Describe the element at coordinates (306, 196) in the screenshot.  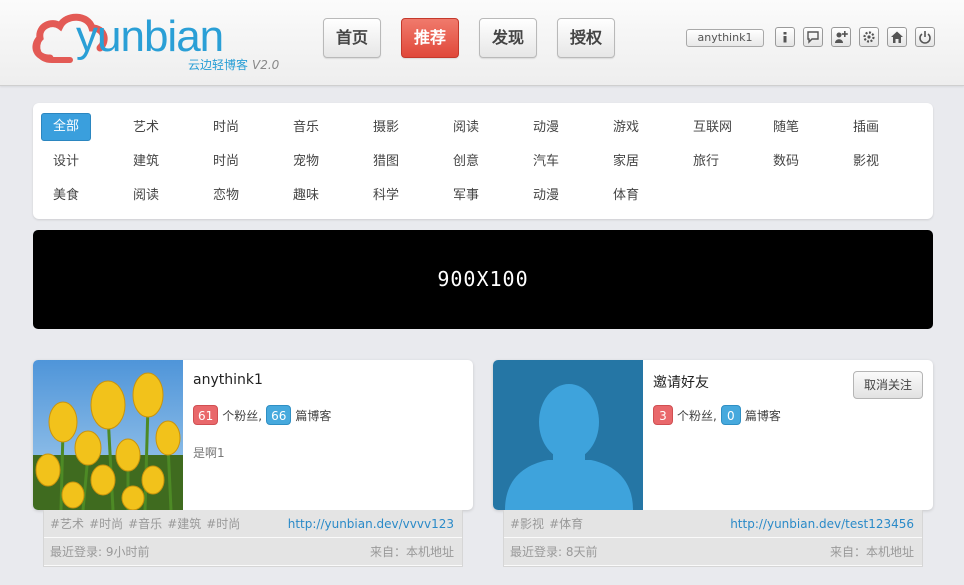
I see `category-item: 趣味` at that location.